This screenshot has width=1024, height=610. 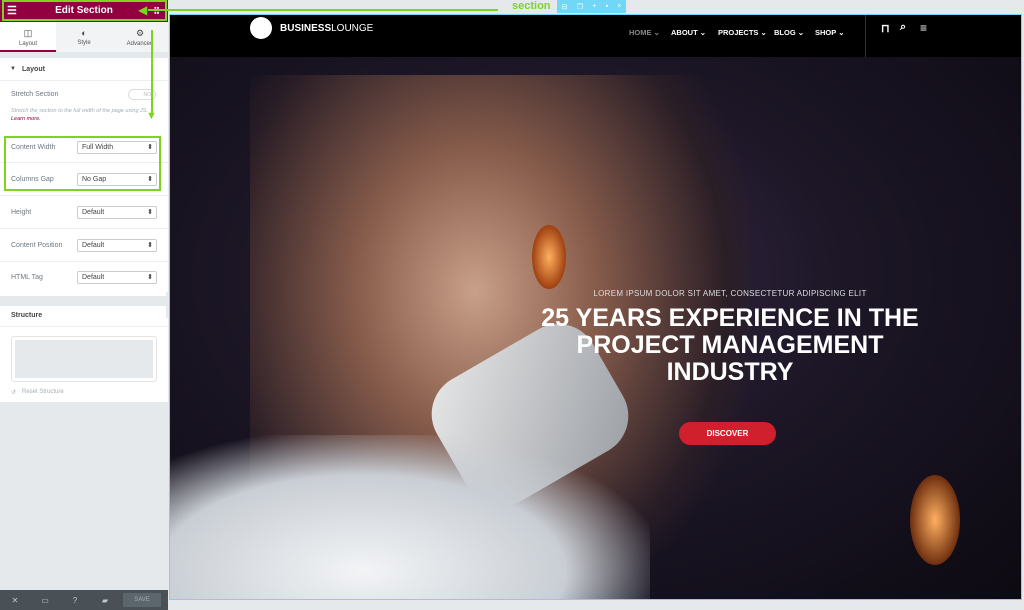 What do you see at coordinates (143, 10) in the screenshot?
I see `arrow-left-icon: ◀` at bounding box center [143, 10].